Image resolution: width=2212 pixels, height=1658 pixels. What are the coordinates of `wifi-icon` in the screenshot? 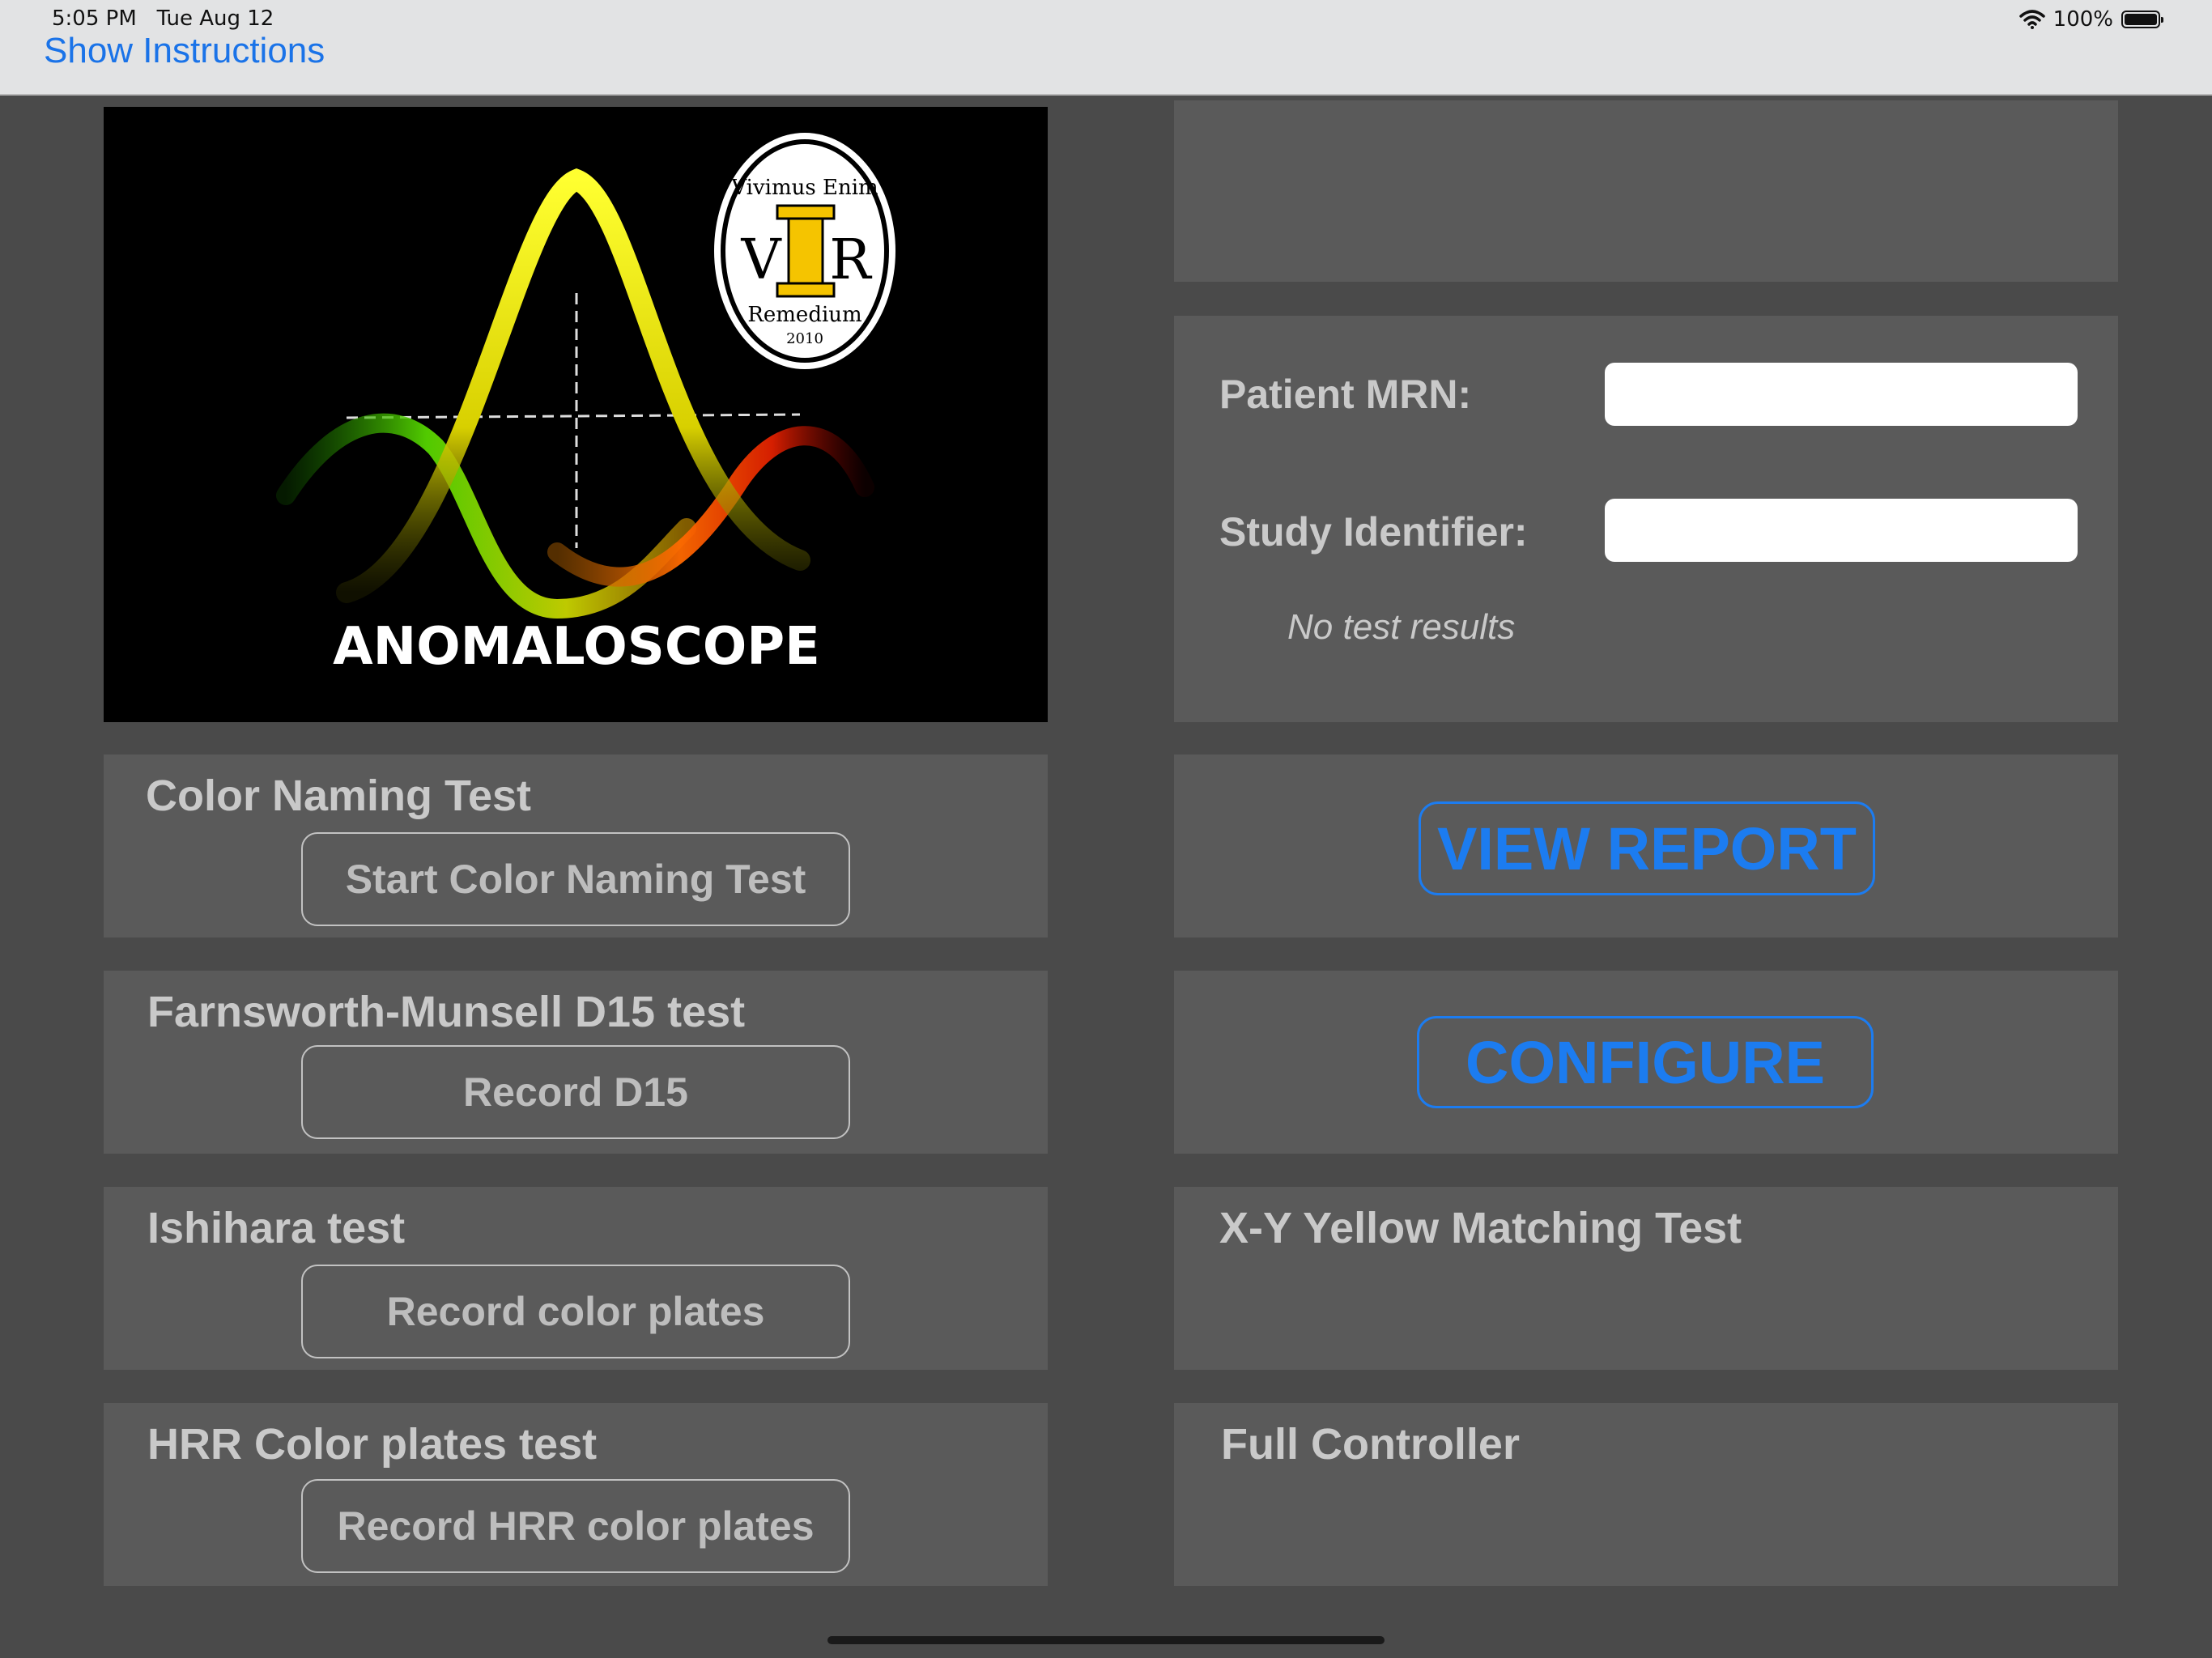 It's located at (2031, 19).